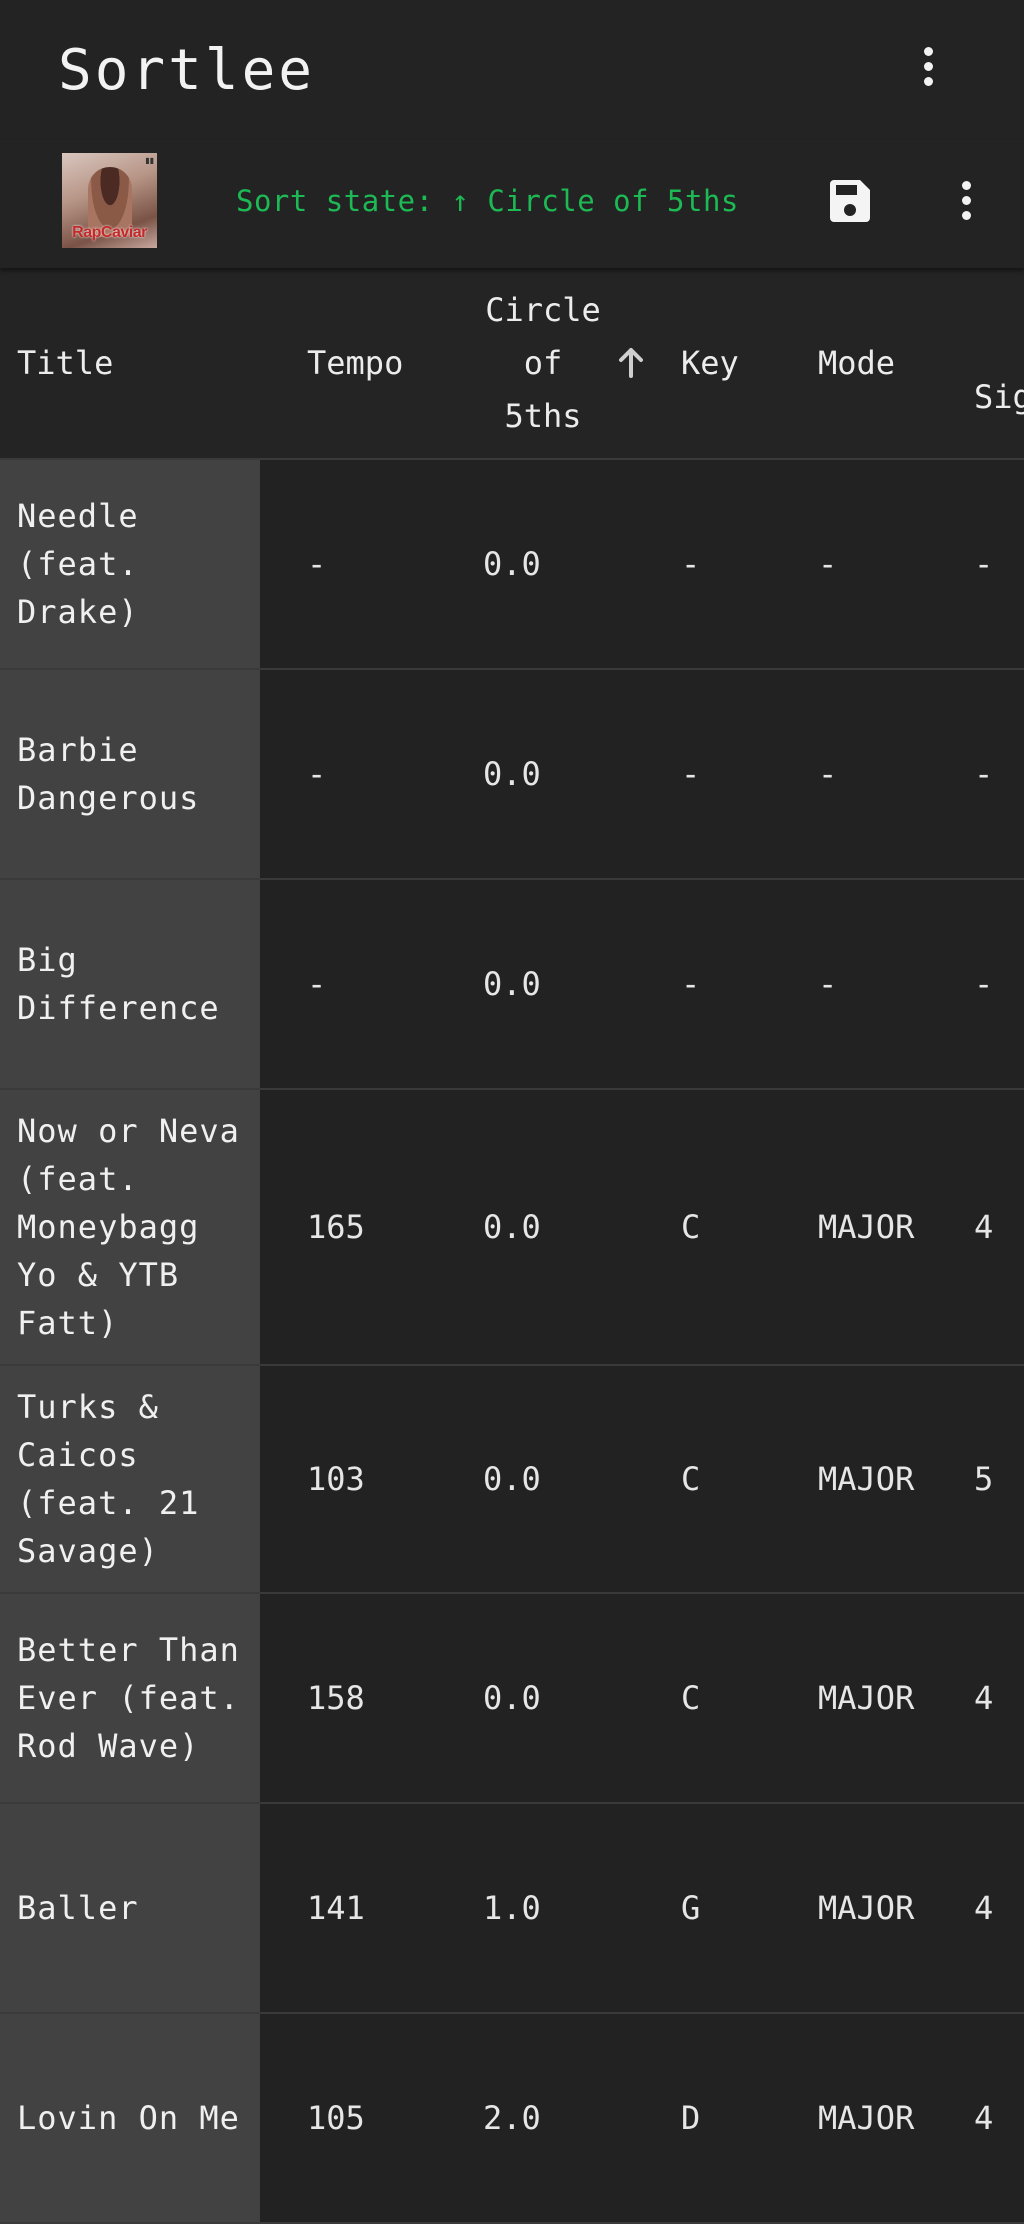 The width and height of the screenshot is (1024, 2224). I want to click on tempo-cell: 165, so click(336, 1227).